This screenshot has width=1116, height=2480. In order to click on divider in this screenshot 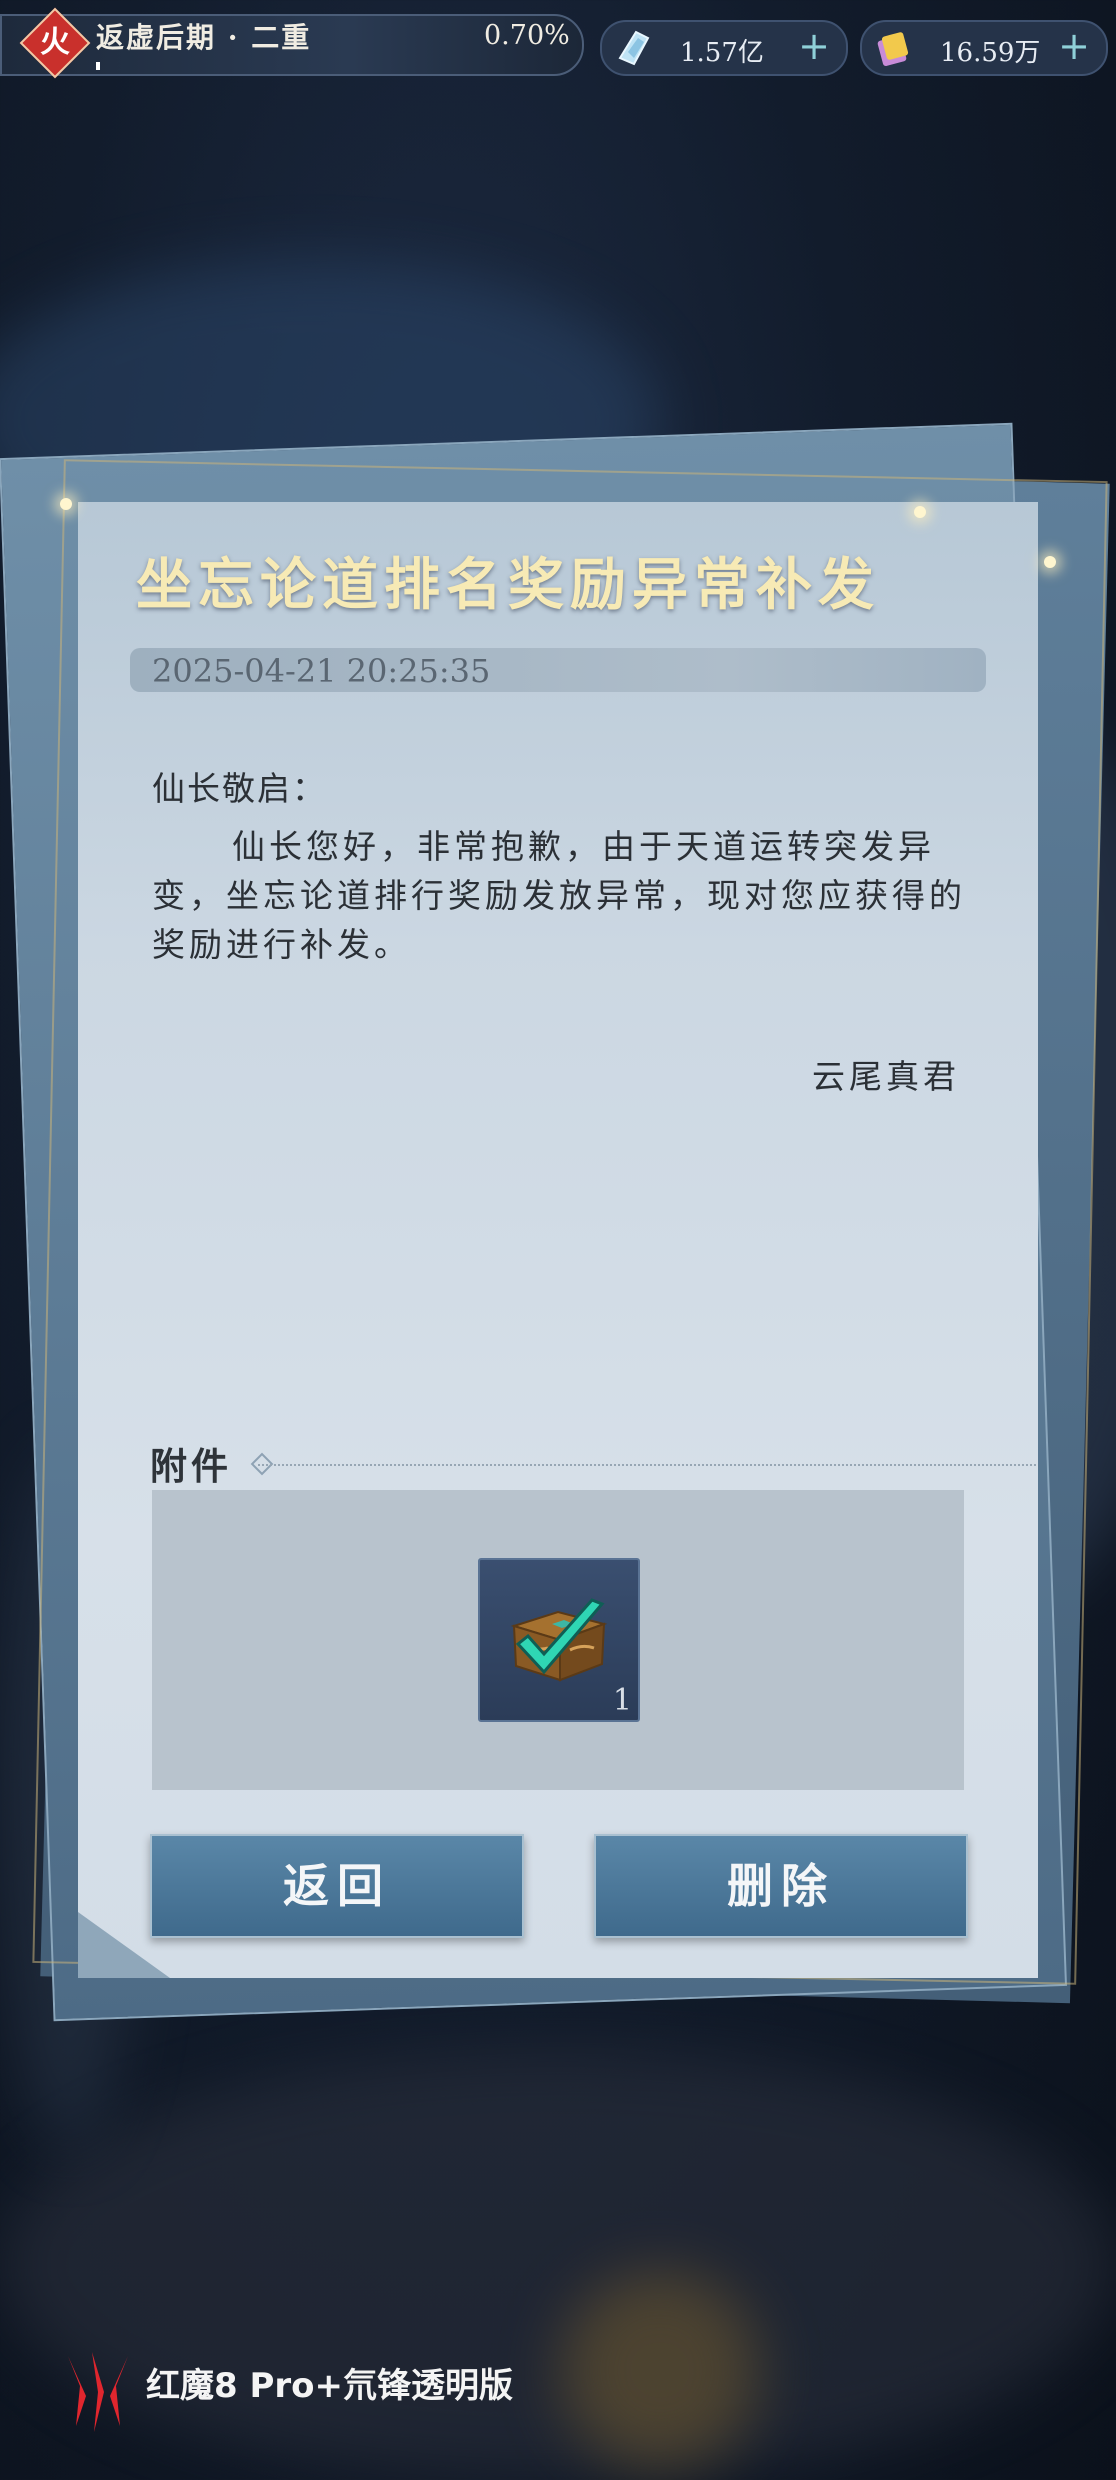, I will do `click(647, 1466)`.